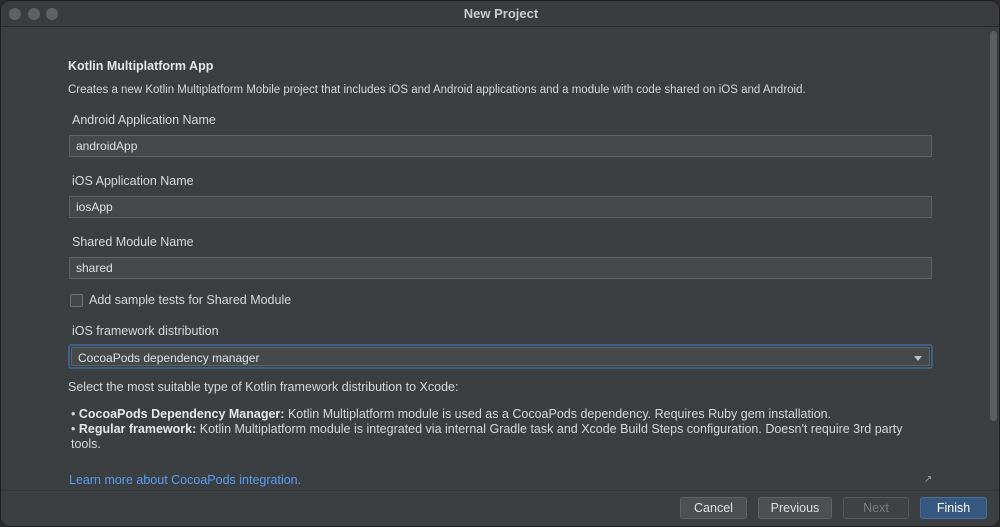 The image size is (1000, 527). Describe the element at coordinates (137, 429) in the screenshot. I see `bullet-regular-title: Regular framework:` at that location.